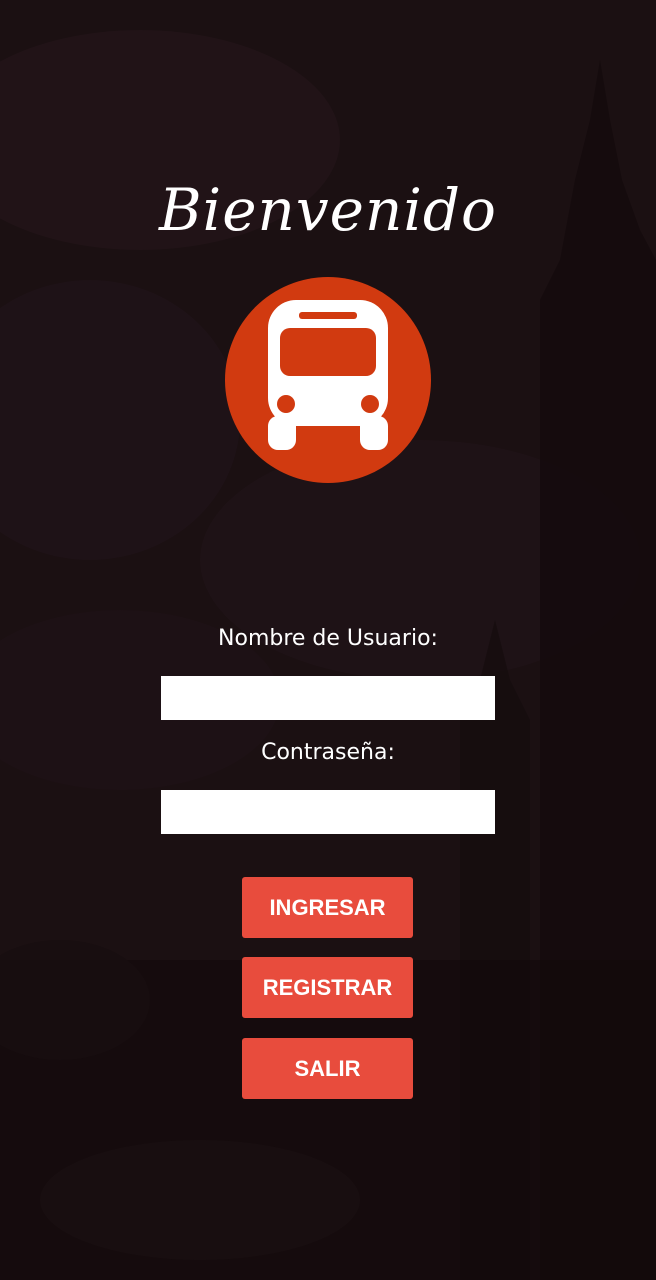 The image size is (656, 1280). What do you see at coordinates (328, 638) in the screenshot?
I see `username-label: Nombre de Usuario:` at bounding box center [328, 638].